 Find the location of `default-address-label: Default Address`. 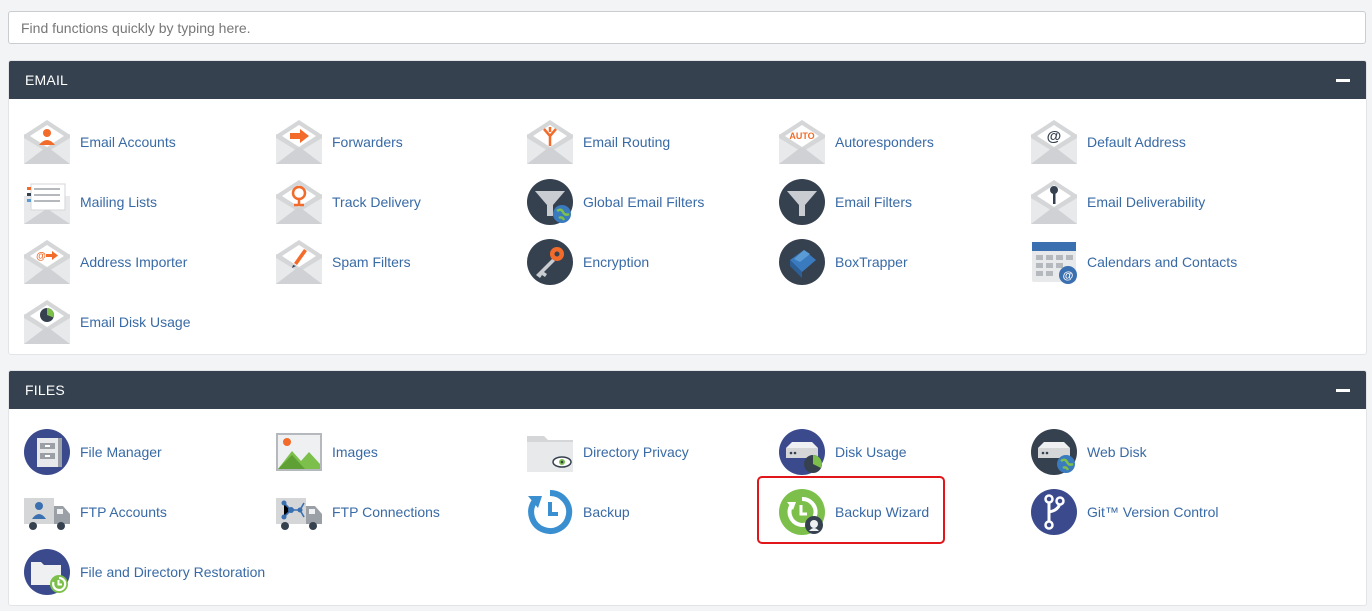

default-address-label: Default Address is located at coordinates (1136, 142).